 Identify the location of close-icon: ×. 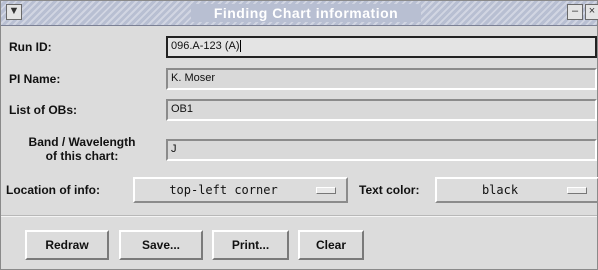
(592, 11).